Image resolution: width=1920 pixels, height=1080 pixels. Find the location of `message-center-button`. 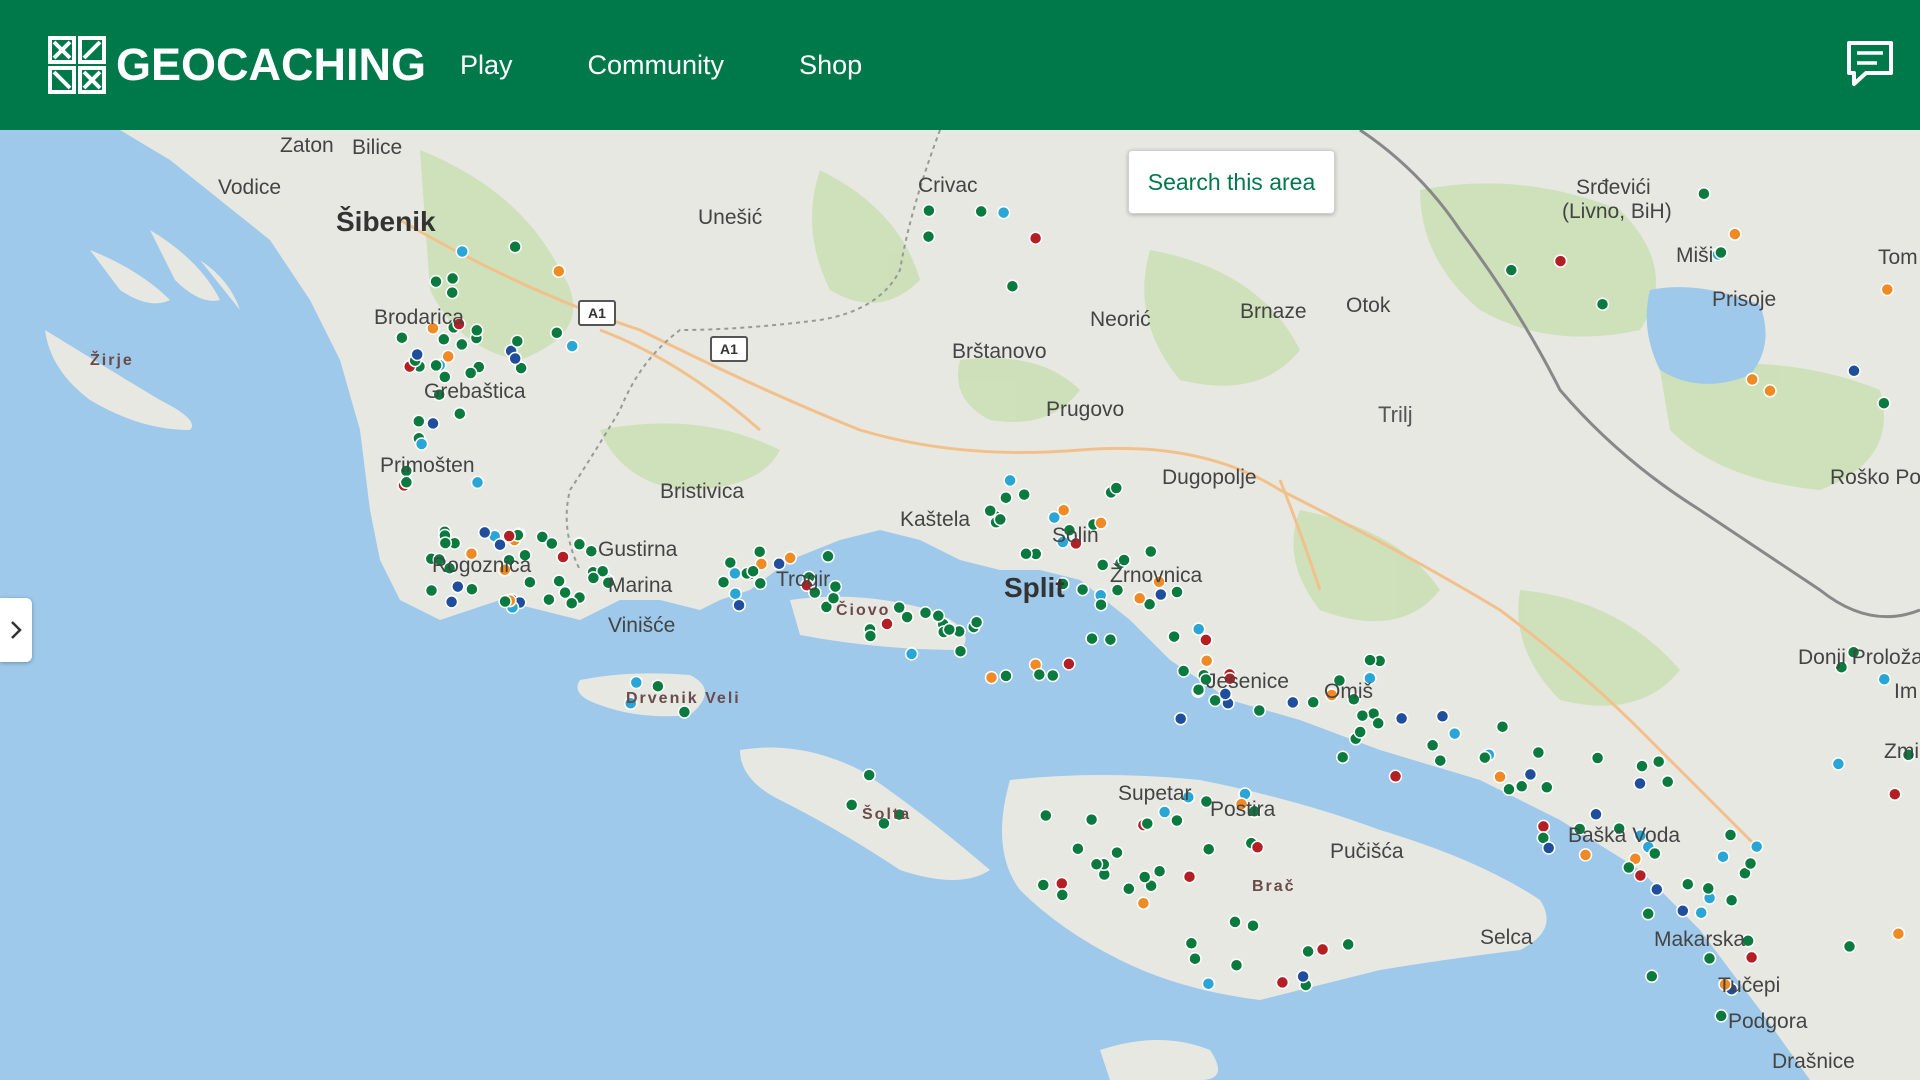

message-center-button is located at coordinates (1870, 64).